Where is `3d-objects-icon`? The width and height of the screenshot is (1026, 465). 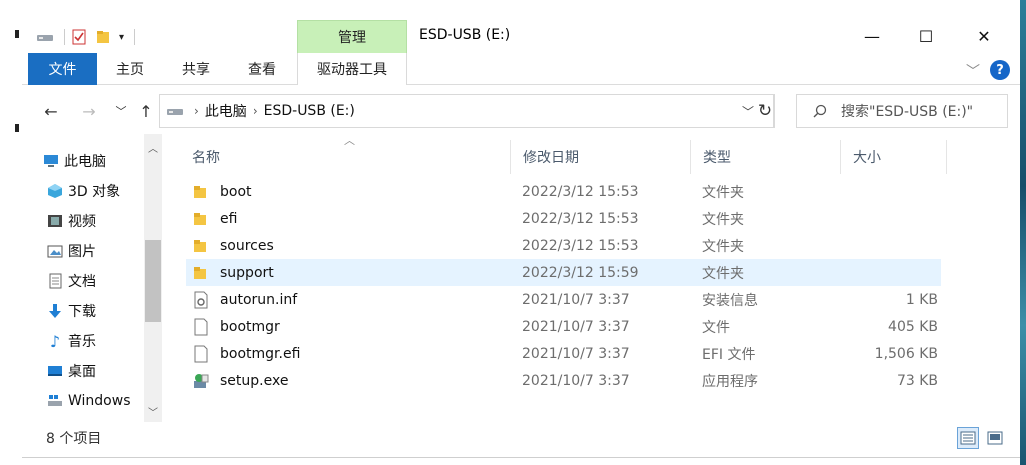
3d-objects-icon is located at coordinates (55, 191).